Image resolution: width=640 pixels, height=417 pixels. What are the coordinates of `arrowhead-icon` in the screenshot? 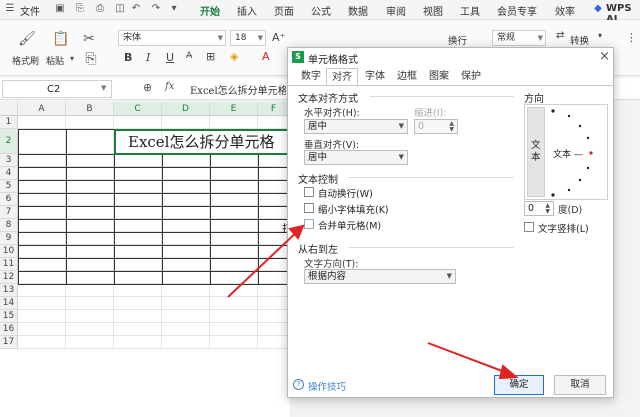 It's located at (508, 372).